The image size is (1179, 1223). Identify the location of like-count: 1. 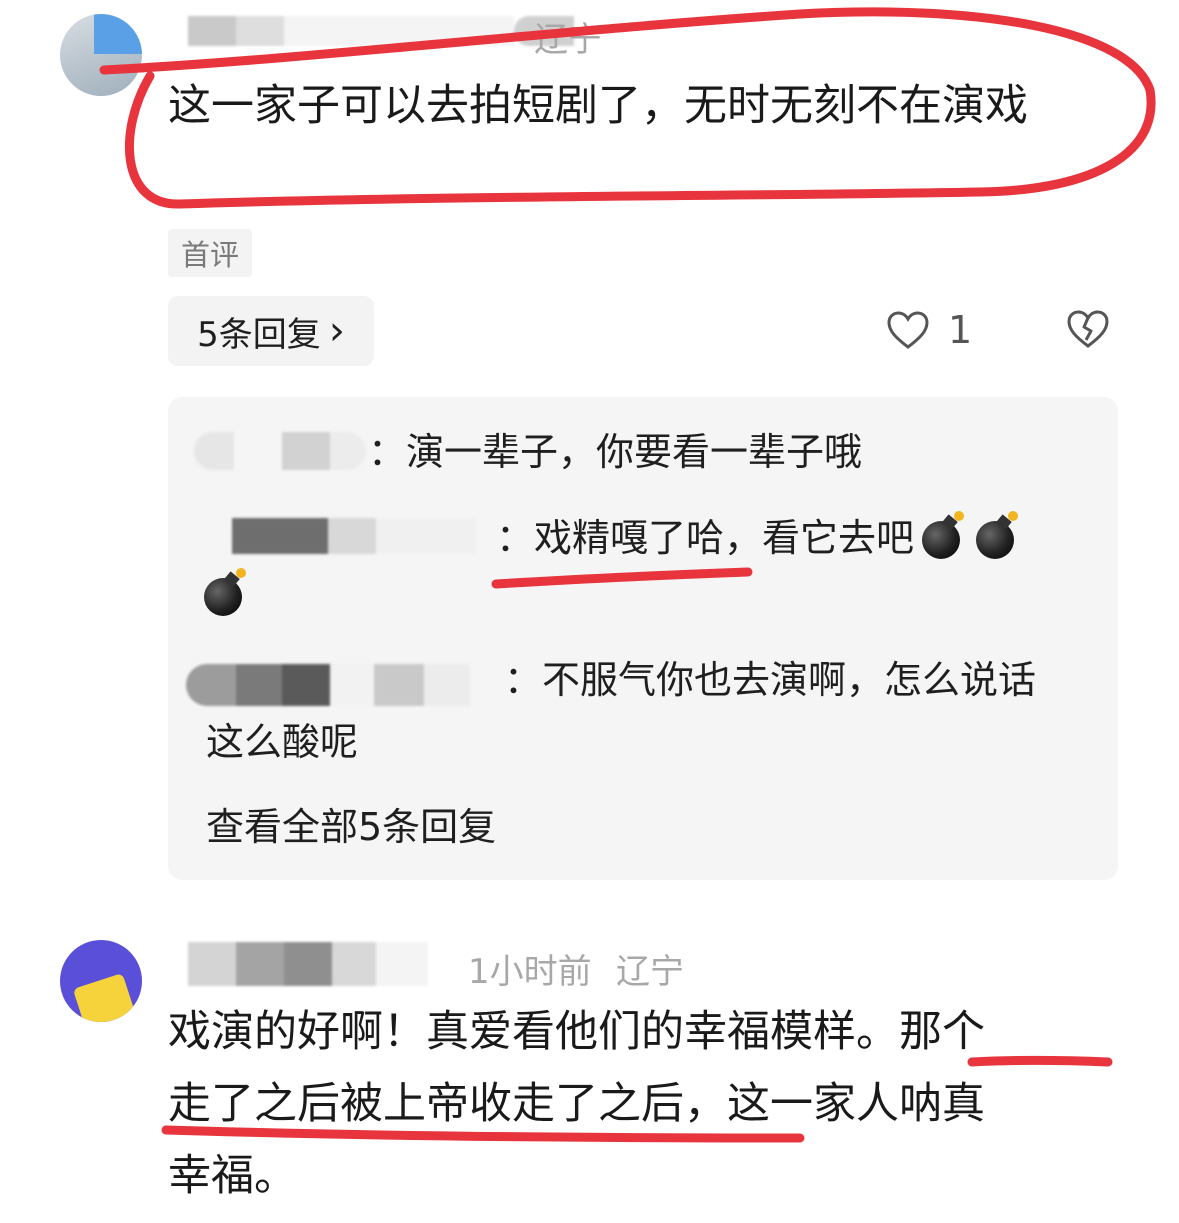
(960, 330).